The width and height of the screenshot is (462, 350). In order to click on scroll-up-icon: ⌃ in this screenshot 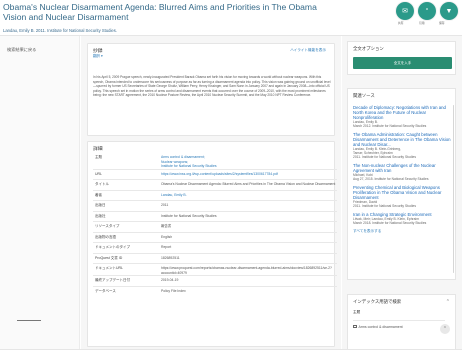, I will do `click(445, 329)`.